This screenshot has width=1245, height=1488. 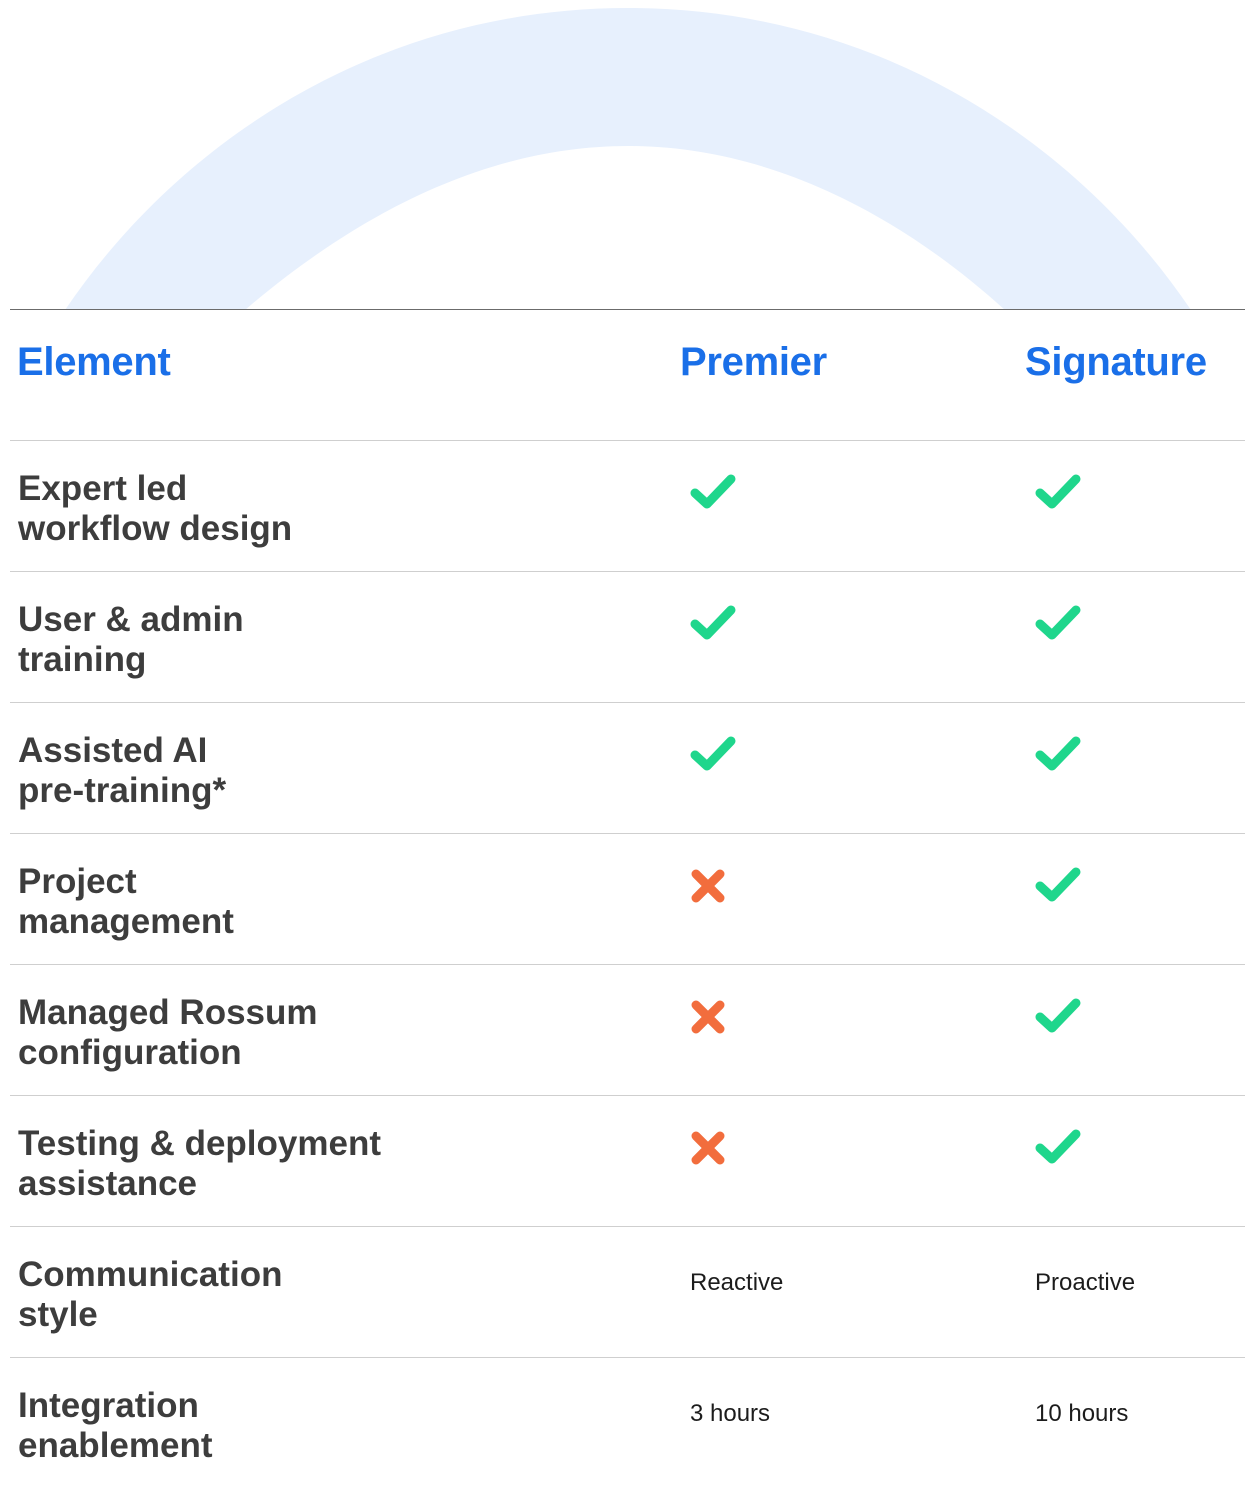 What do you see at coordinates (131, 639) in the screenshot?
I see `row-label: User & admin training` at bounding box center [131, 639].